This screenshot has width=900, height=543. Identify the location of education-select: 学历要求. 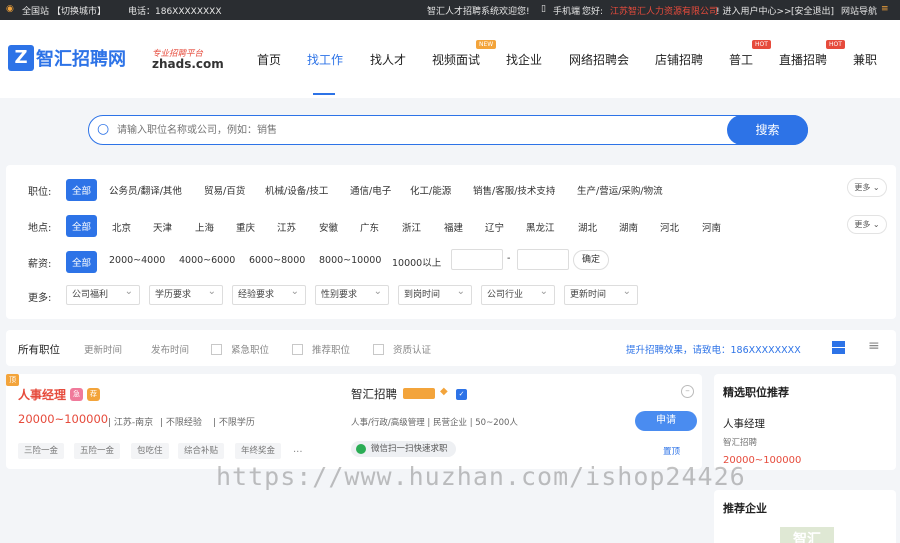
(186, 294).